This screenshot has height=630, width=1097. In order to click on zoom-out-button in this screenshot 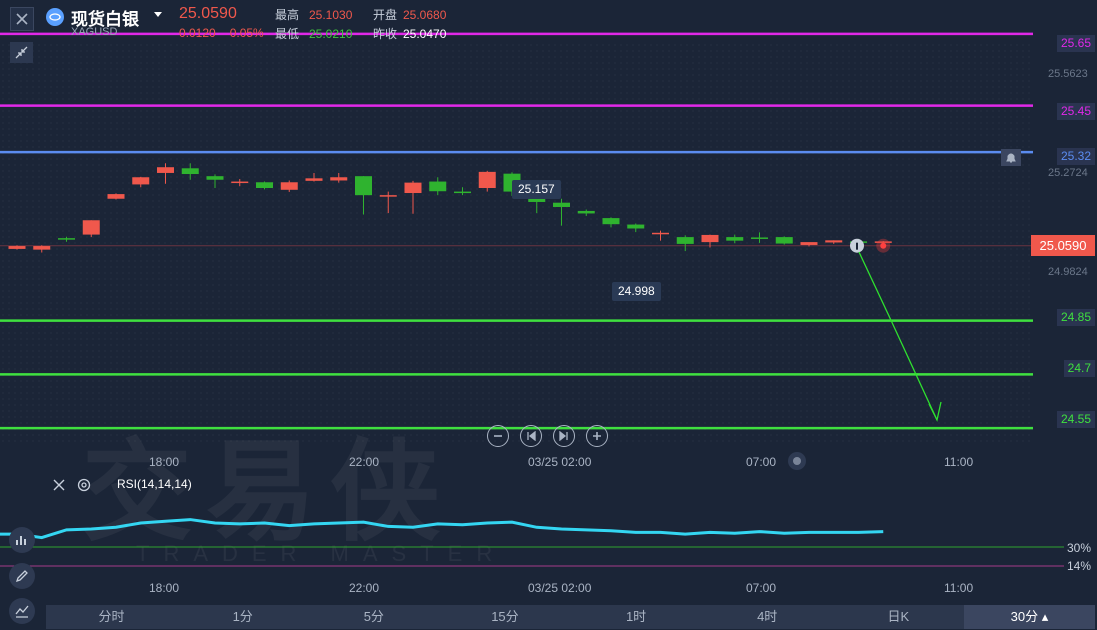, I will do `click(498, 436)`.